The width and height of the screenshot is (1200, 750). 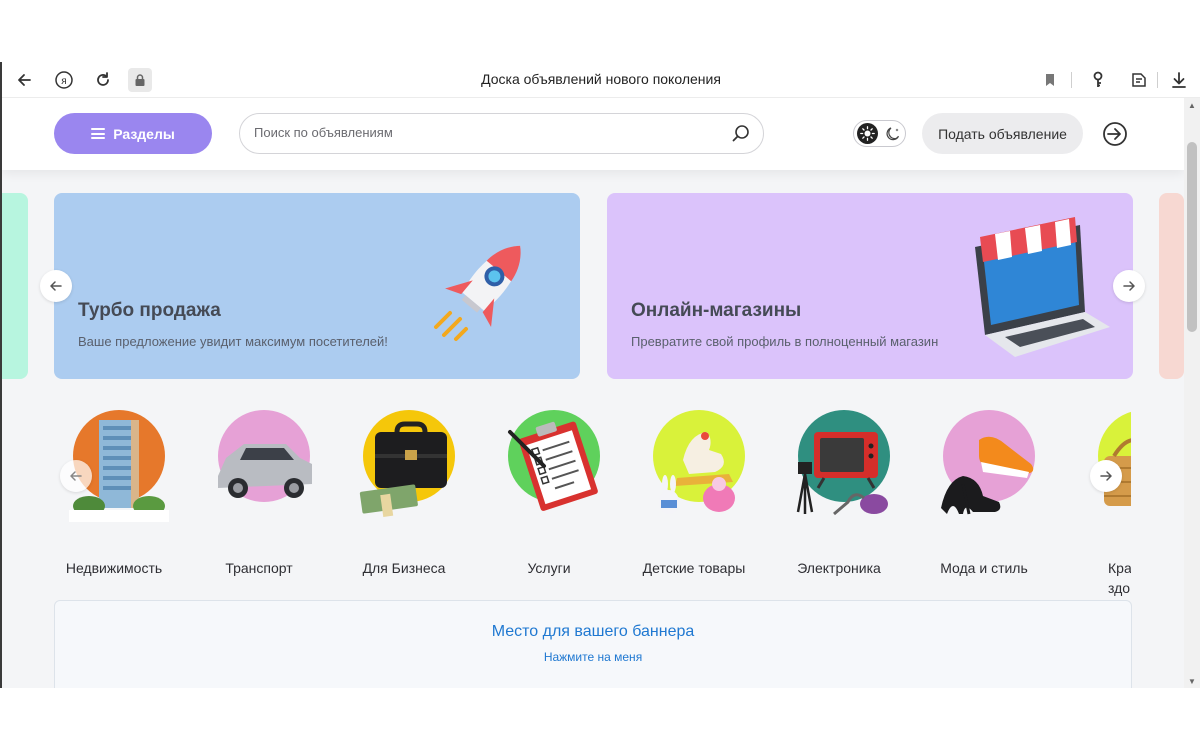 What do you see at coordinates (56, 286) in the screenshot?
I see `carousel-prev-button` at bounding box center [56, 286].